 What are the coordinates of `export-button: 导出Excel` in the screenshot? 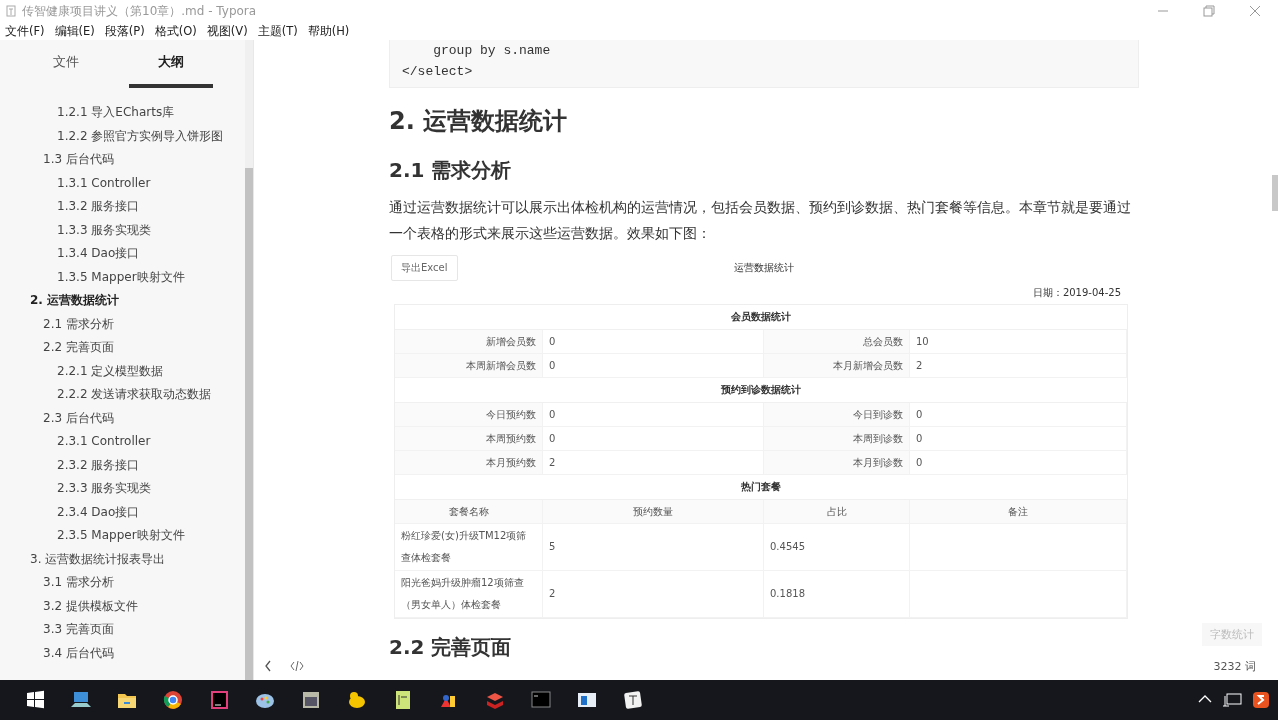 It's located at (424, 268).